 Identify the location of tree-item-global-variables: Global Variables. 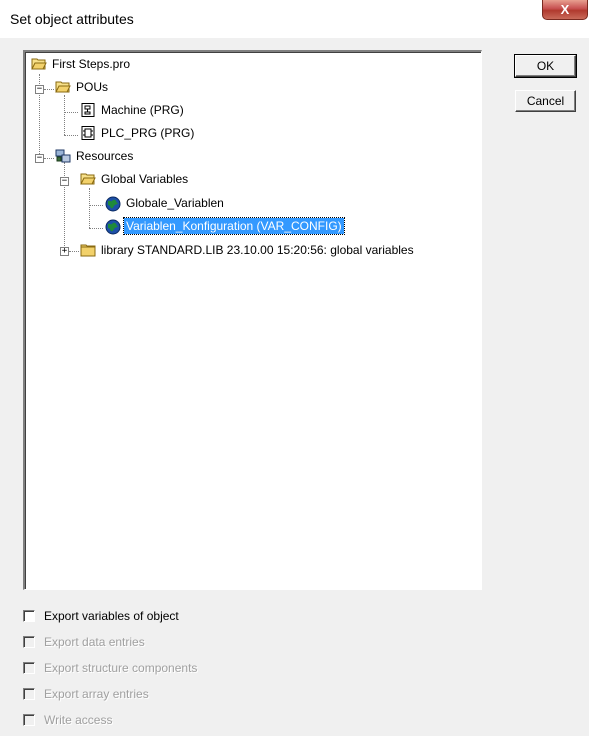
(135, 179).